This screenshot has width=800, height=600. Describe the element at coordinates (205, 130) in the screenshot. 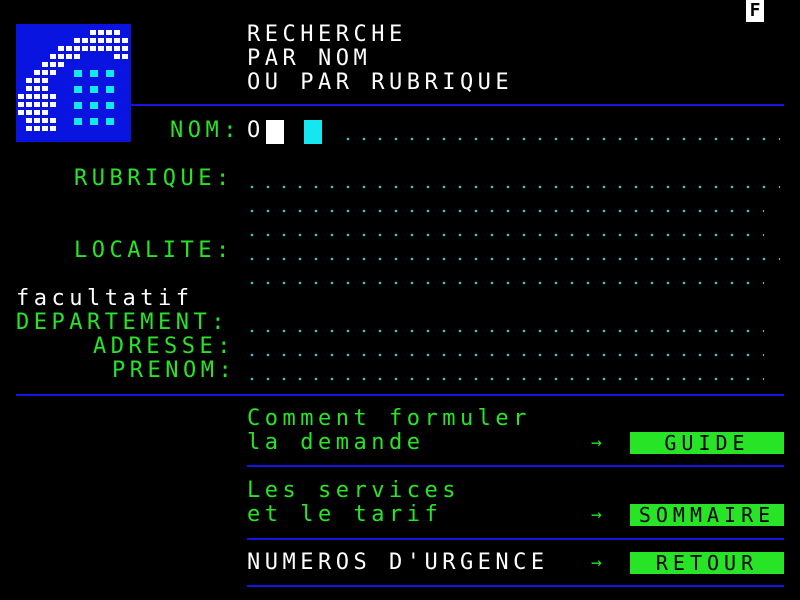

I see `nom-label: NOM:` at that location.